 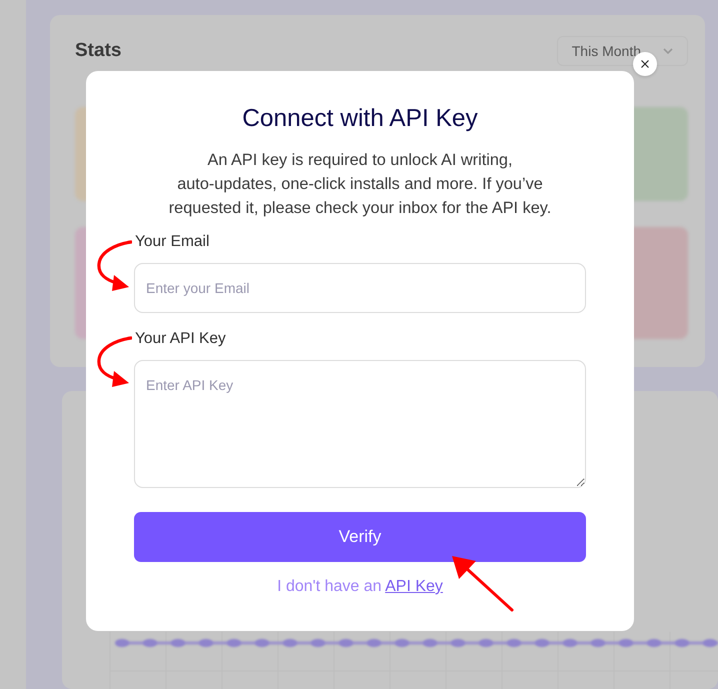 I want to click on dialog-description: An API key is required to unlock AI writing, auto-updates, one-click installs and more. If you’ve requested it, please check your inbox for the API key., so click(x=360, y=184).